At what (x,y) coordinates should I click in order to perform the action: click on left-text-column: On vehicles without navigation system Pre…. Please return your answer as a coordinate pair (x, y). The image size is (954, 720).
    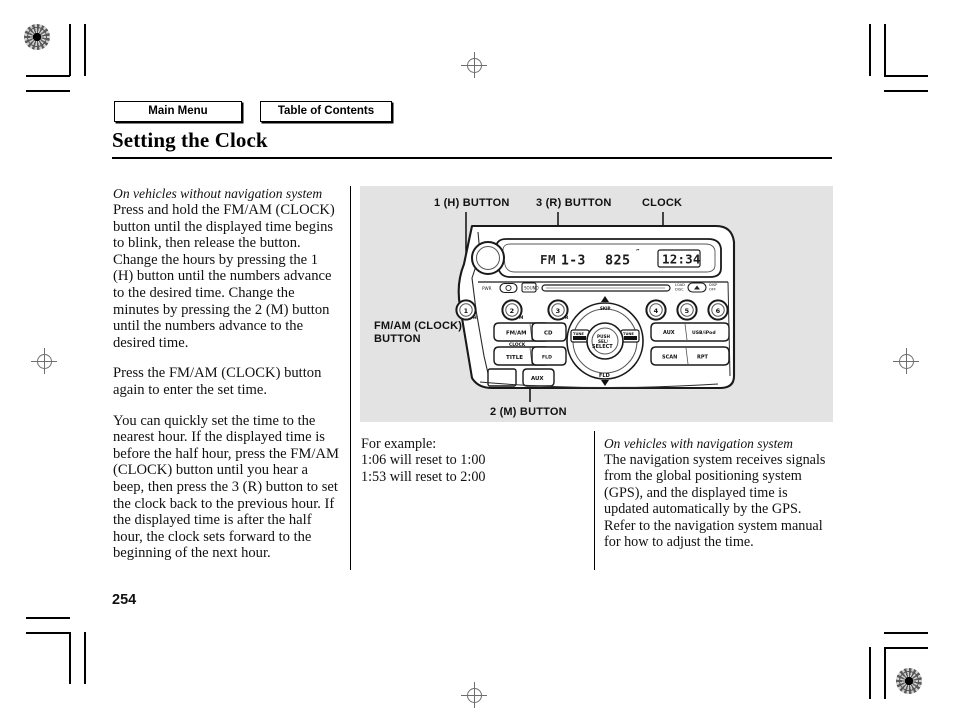
    Looking at the image, I should click on (227, 381).